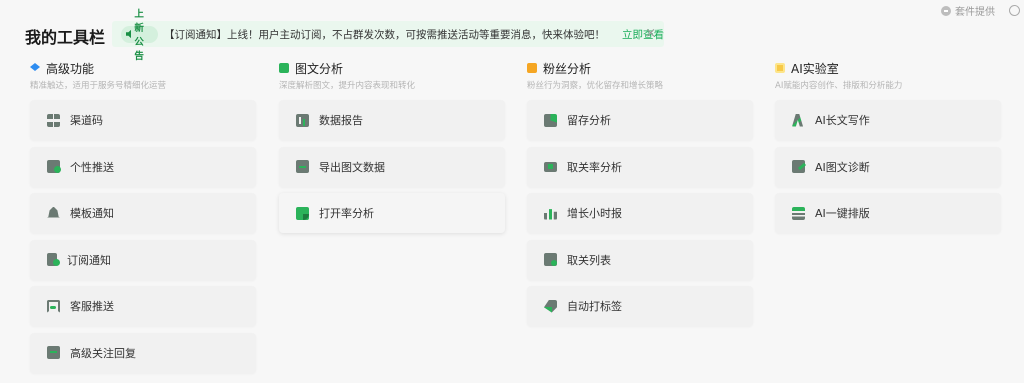 Image resolution: width=1024 pixels, height=383 pixels. I want to click on report-icon, so click(302, 120).